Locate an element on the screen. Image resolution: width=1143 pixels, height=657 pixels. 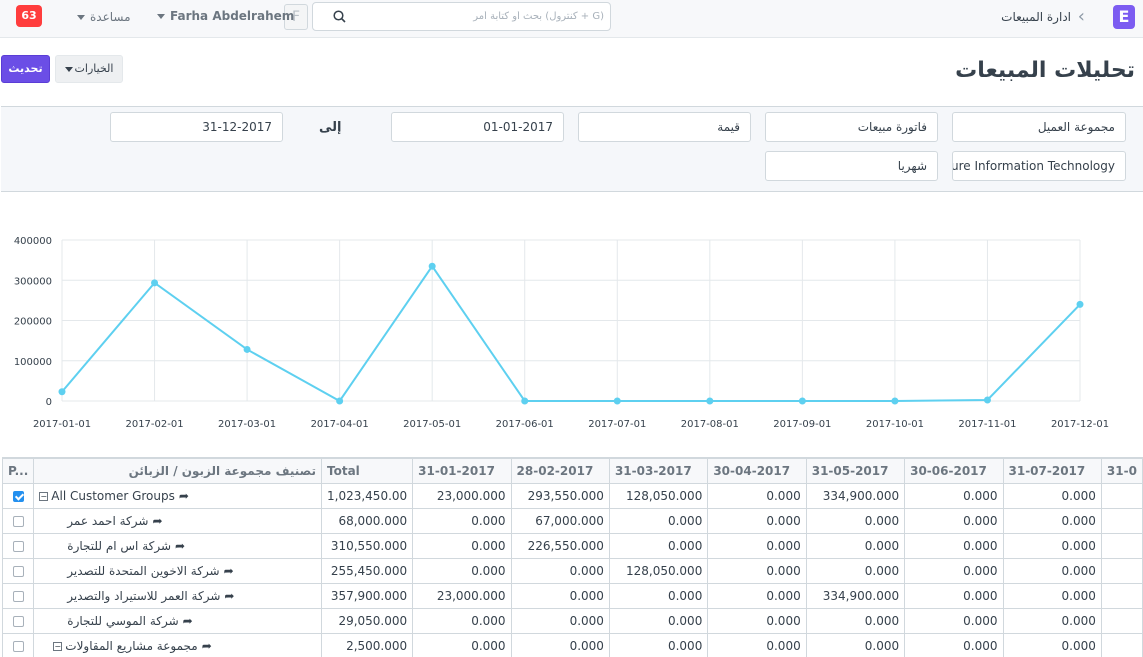
chevron-left-icon: ‹ is located at coordinates (1081, 17).